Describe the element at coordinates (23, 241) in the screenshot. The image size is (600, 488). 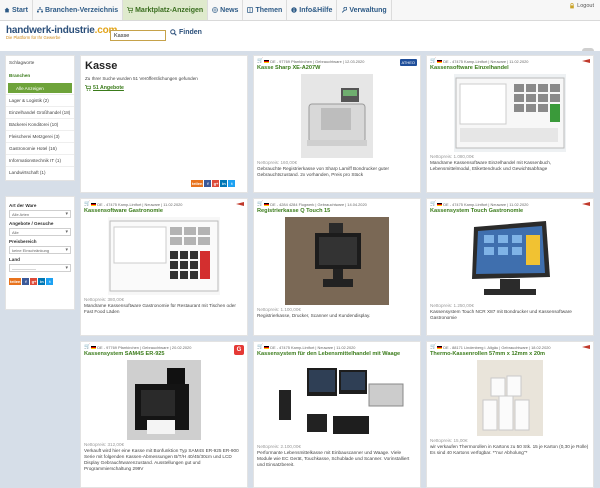
I see `filter-preis-label: Preisbereich` at that location.